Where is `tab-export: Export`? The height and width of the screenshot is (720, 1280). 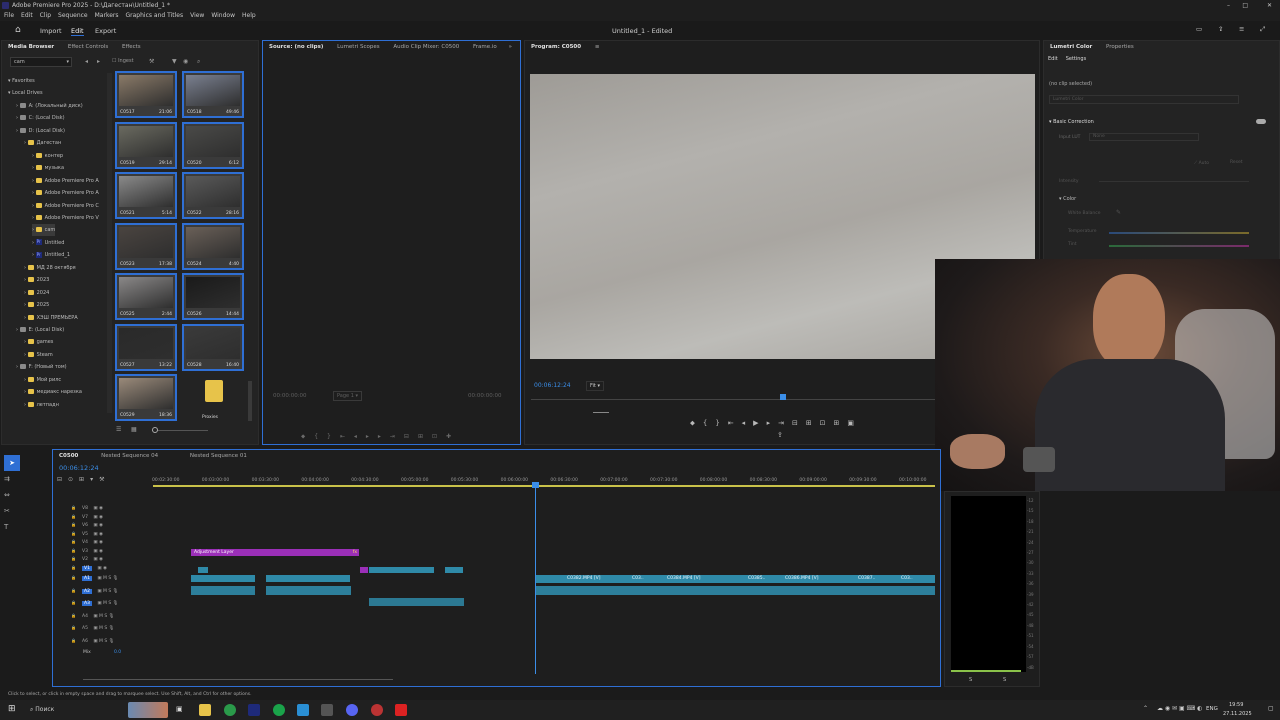 tab-export: Export is located at coordinates (105, 31).